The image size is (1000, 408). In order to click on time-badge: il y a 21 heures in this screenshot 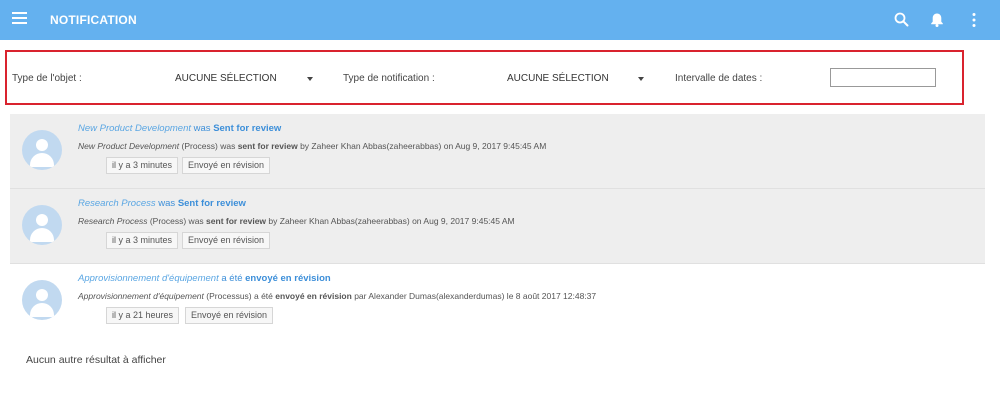, I will do `click(143, 315)`.